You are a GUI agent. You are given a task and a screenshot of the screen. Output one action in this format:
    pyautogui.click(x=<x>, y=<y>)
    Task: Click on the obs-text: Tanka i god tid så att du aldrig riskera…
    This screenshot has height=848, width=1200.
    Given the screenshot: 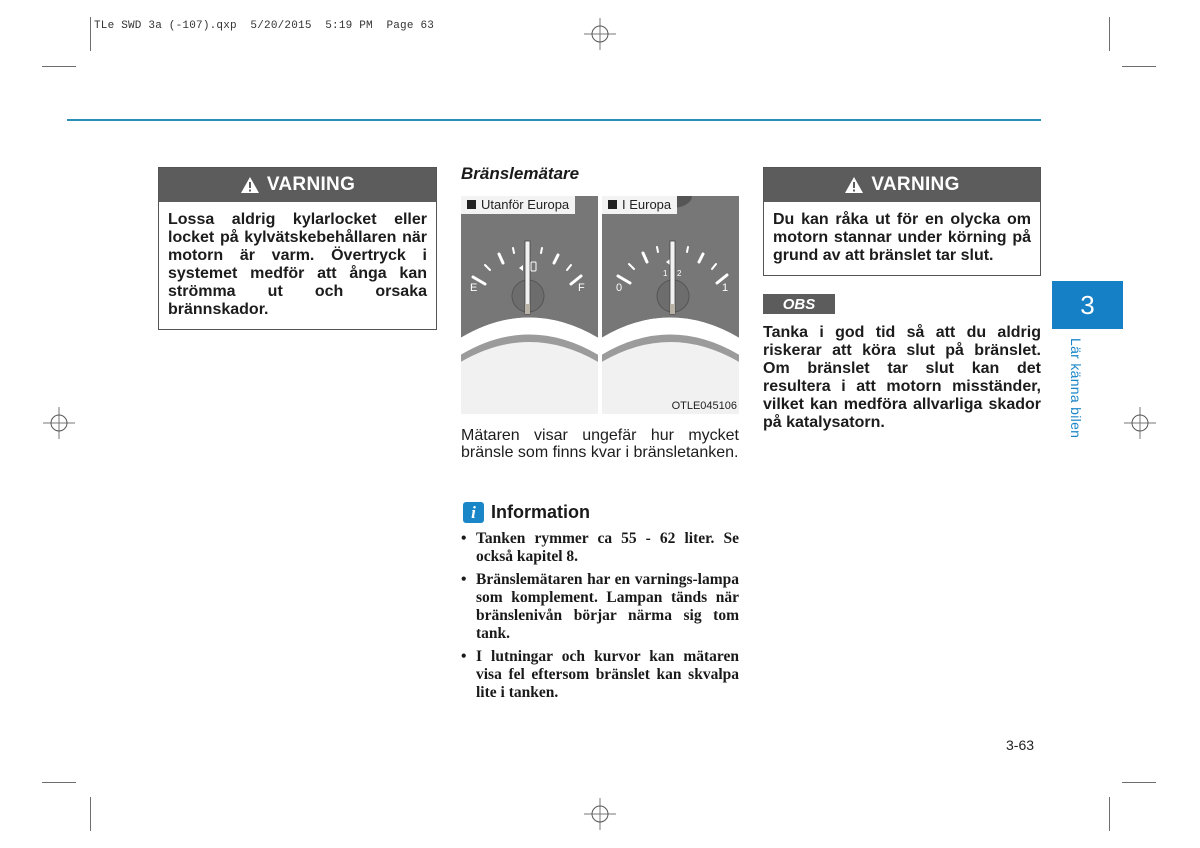 What is the action you would take?
    pyautogui.click(x=902, y=377)
    